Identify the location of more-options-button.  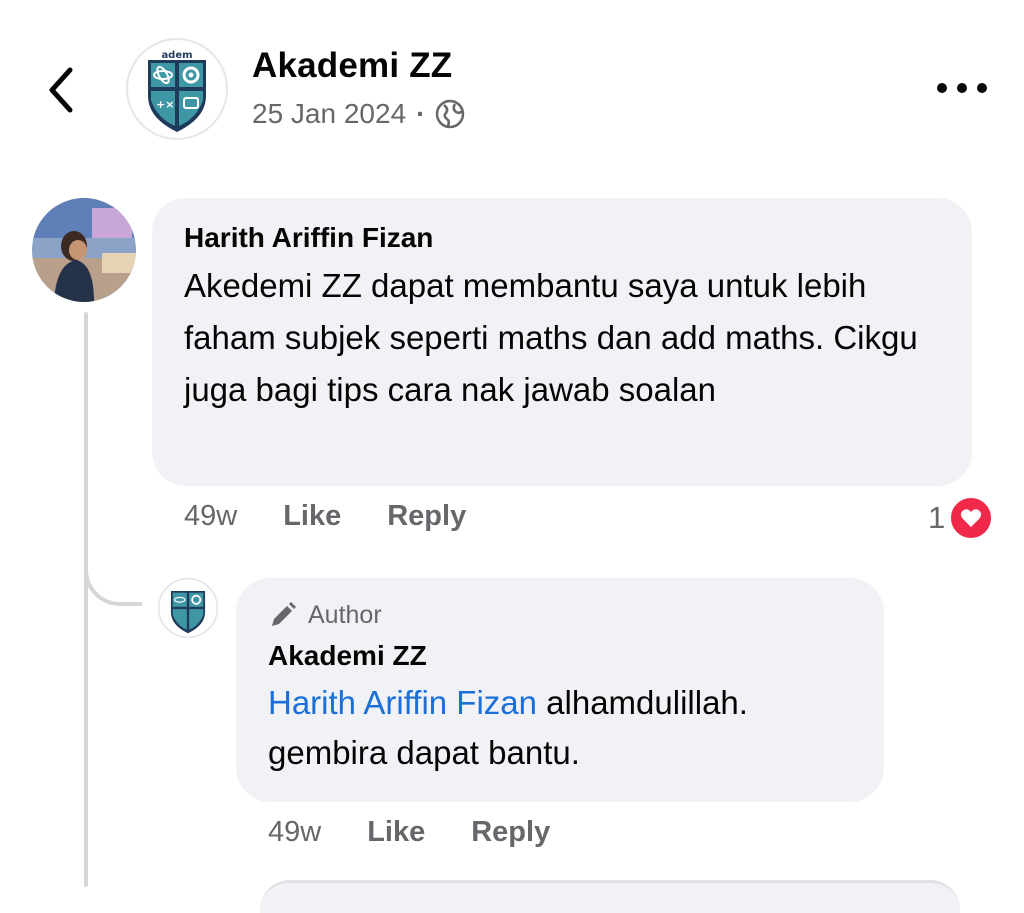
(962, 88).